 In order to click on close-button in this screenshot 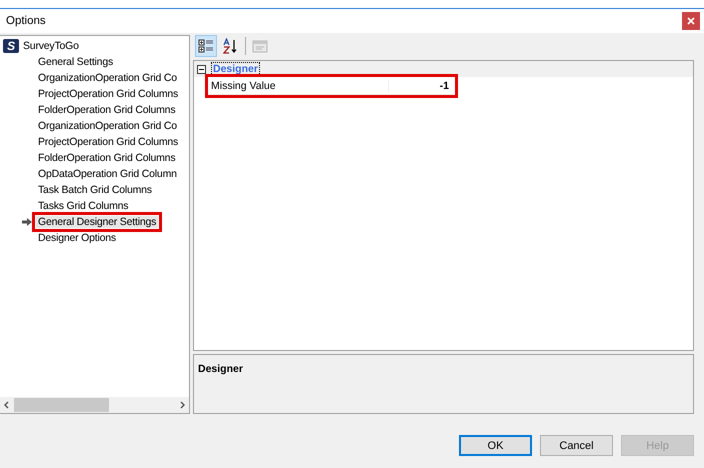, I will do `click(691, 21)`.